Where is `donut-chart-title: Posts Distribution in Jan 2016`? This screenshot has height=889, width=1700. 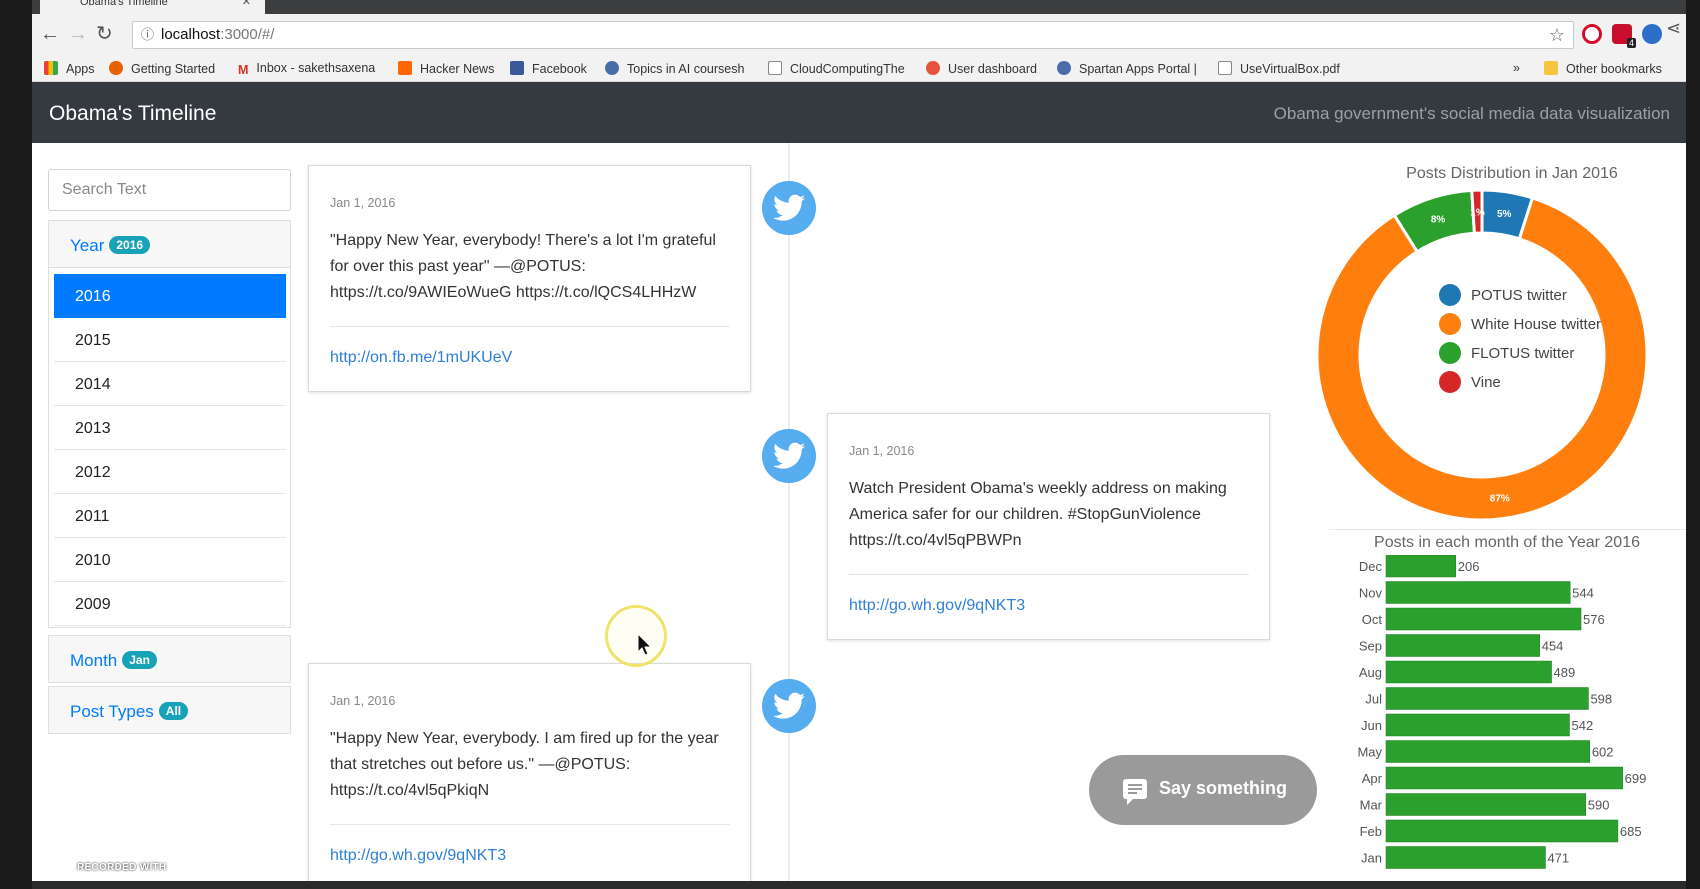
donut-chart-title: Posts Distribution in Jan 2016 is located at coordinates (1512, 173).